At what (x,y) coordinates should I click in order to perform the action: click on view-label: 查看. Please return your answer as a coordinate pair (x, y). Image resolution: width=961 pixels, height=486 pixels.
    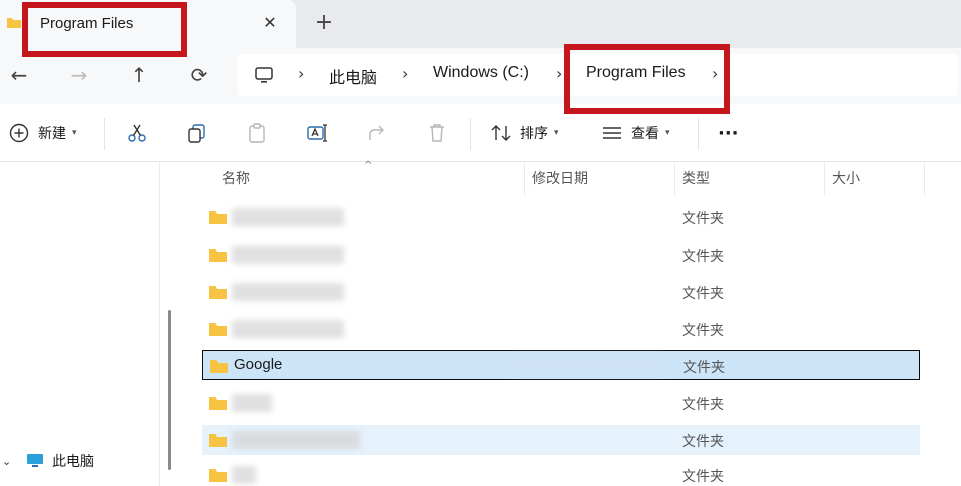
    Looking at the image, I should click on (645, 134).